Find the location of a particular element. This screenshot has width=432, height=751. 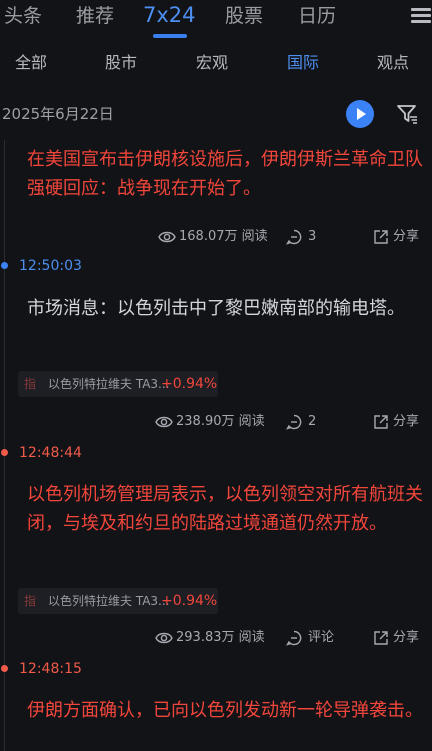

view-count: 238.90万 阅读 is located at coordinates (220, 421).